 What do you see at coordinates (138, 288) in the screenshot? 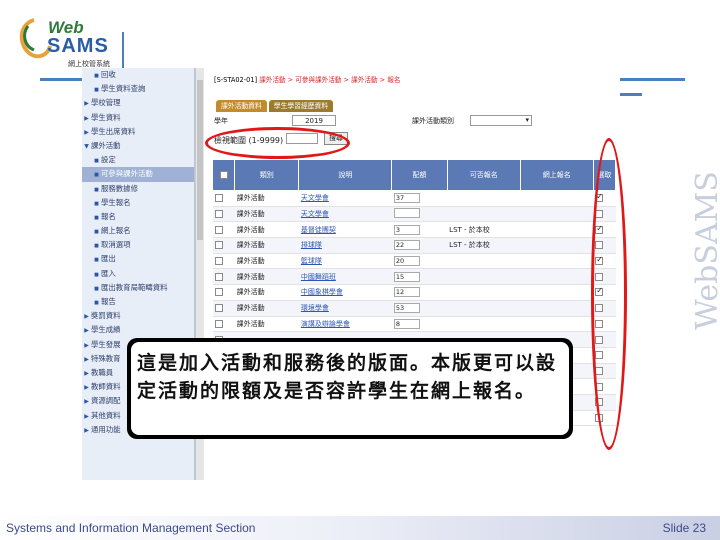
I see `sidebar-item: ■ 匯出教育局範疇資料` at bounding box center [138, 288].